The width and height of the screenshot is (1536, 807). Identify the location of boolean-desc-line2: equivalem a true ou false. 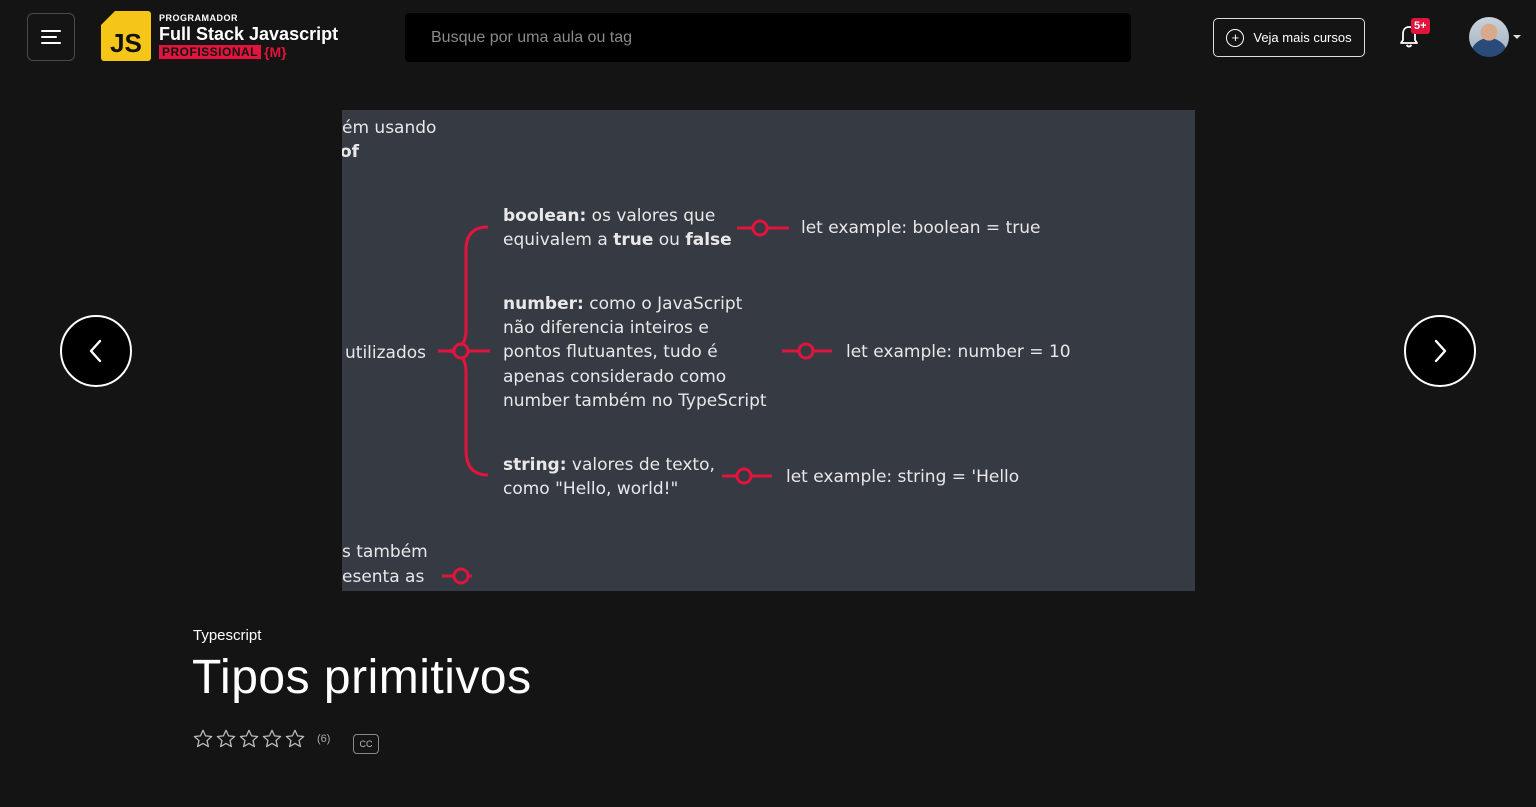
(617, 240).